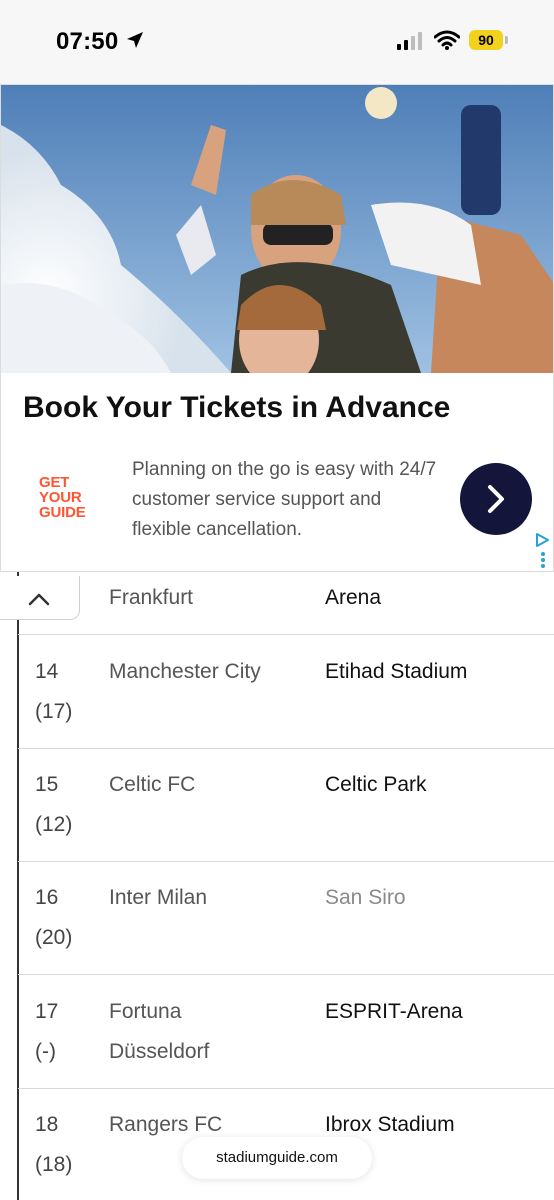 This screenshot has width=554, height=1200. What do you see at coordinates (506, 40) in the screenshot?
I see `battery-cap` at bounding box center [506, 40].